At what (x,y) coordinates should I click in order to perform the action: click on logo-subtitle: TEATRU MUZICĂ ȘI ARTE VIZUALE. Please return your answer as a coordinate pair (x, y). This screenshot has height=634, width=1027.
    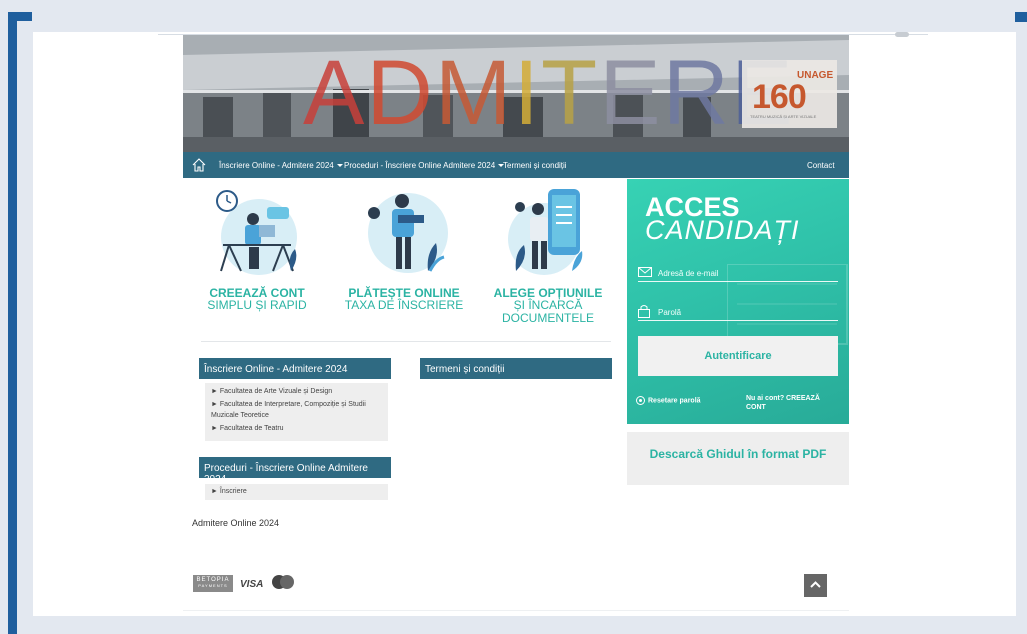
    Looking at the image, I should click on (783, 116).